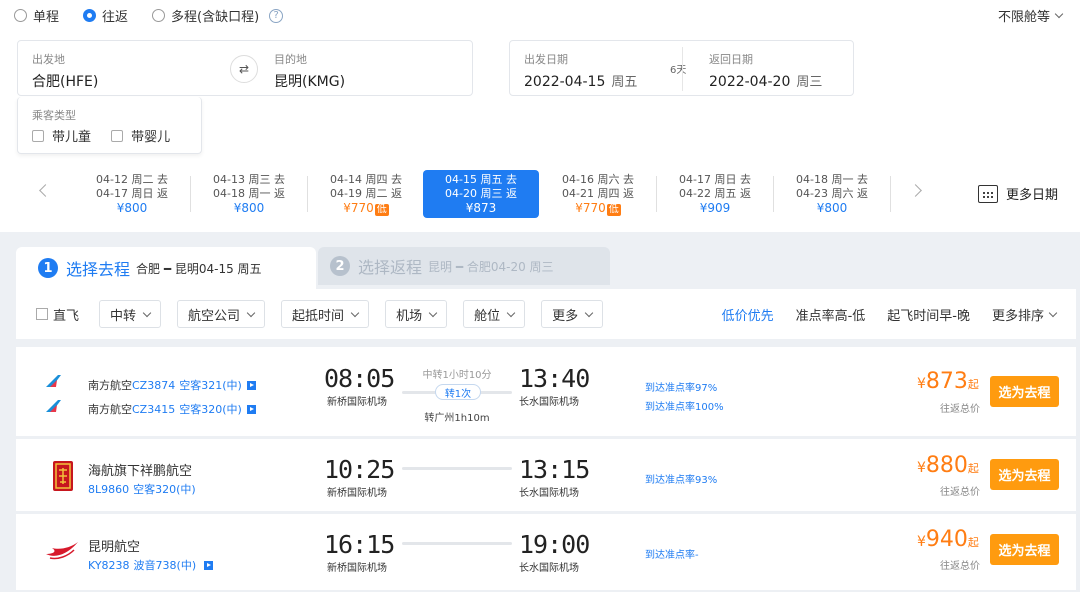 This screenshot has height=592, width=1080. What do you see at coordinates (114, 547) in the screenshot?
I see `airline-name: 昆明航空` at bounding box center [114, 547].